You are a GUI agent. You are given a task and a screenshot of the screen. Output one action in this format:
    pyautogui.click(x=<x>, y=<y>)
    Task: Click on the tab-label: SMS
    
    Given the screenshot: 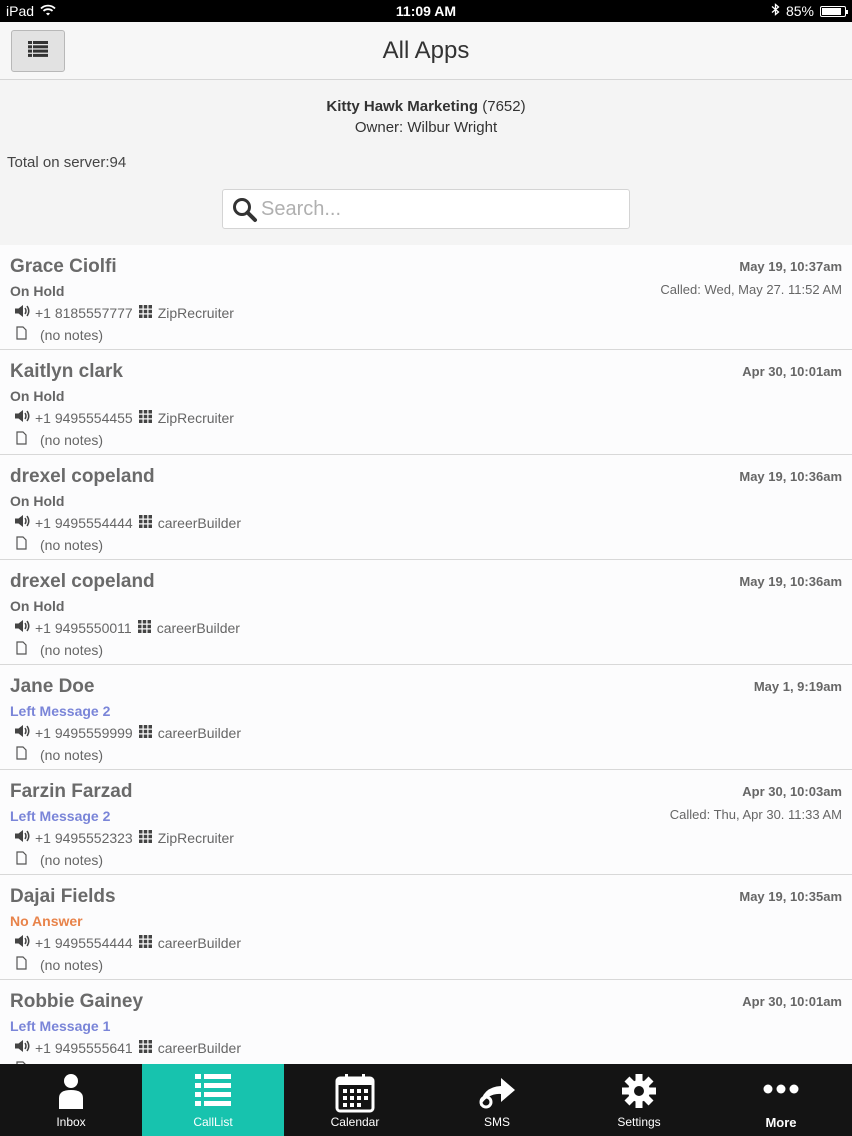 What is the action you would take?
    pyautogui.click(x=496, y=1122)
    